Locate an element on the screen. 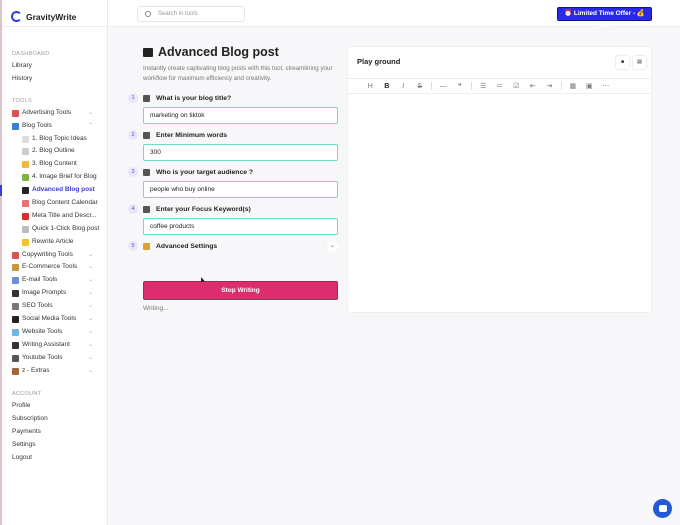 Image resolution: width=680 pixels, height=525 pixels. editor-toolbar: H B I S — ❝ ☰ ≔ ☑ ⇤ ⇥ ▦ ▣ ⋯ is located at coordinates (499, 86).